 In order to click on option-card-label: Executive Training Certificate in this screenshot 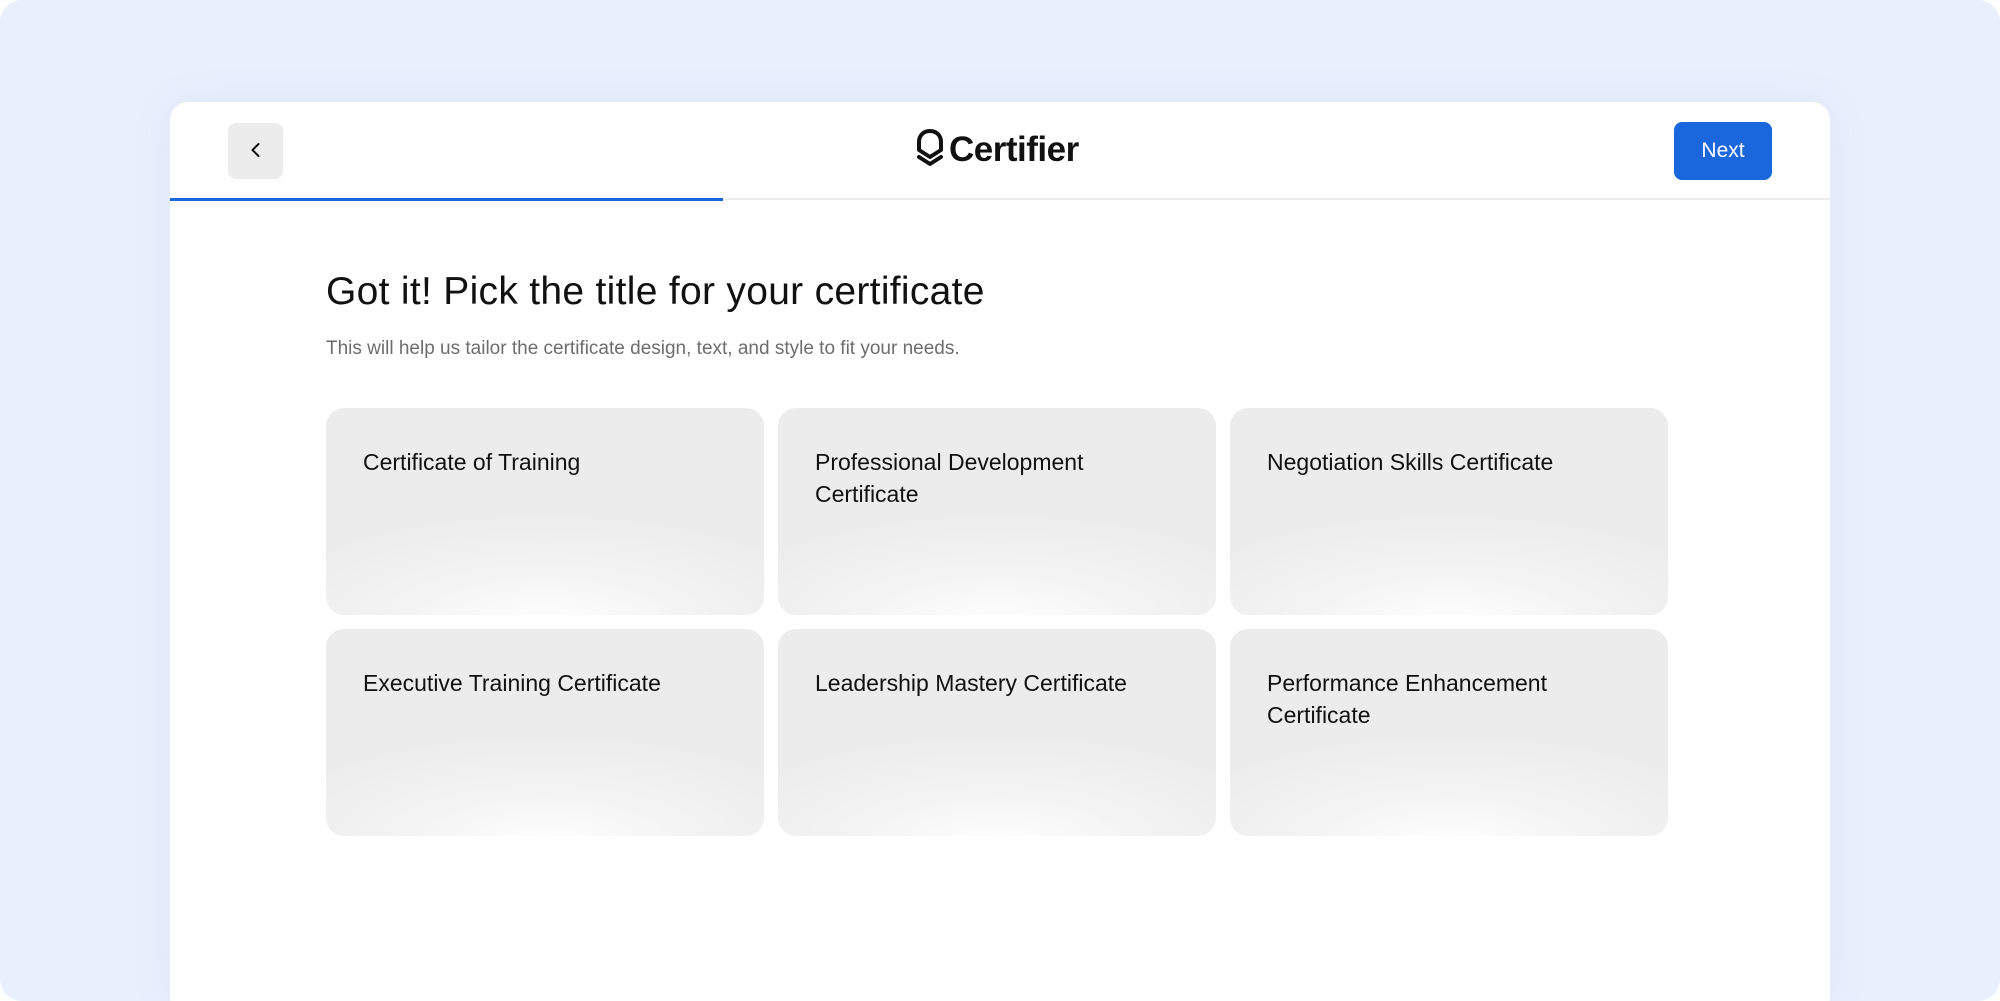, I will do `click(512, 683)`.